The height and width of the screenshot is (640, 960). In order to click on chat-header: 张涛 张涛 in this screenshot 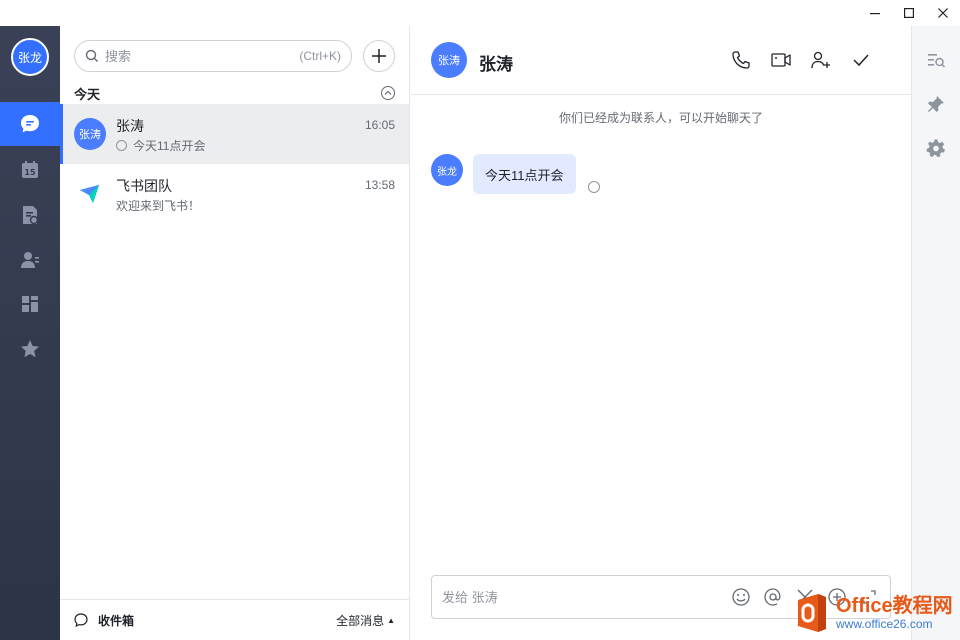, I will do `click(661, 60)`.